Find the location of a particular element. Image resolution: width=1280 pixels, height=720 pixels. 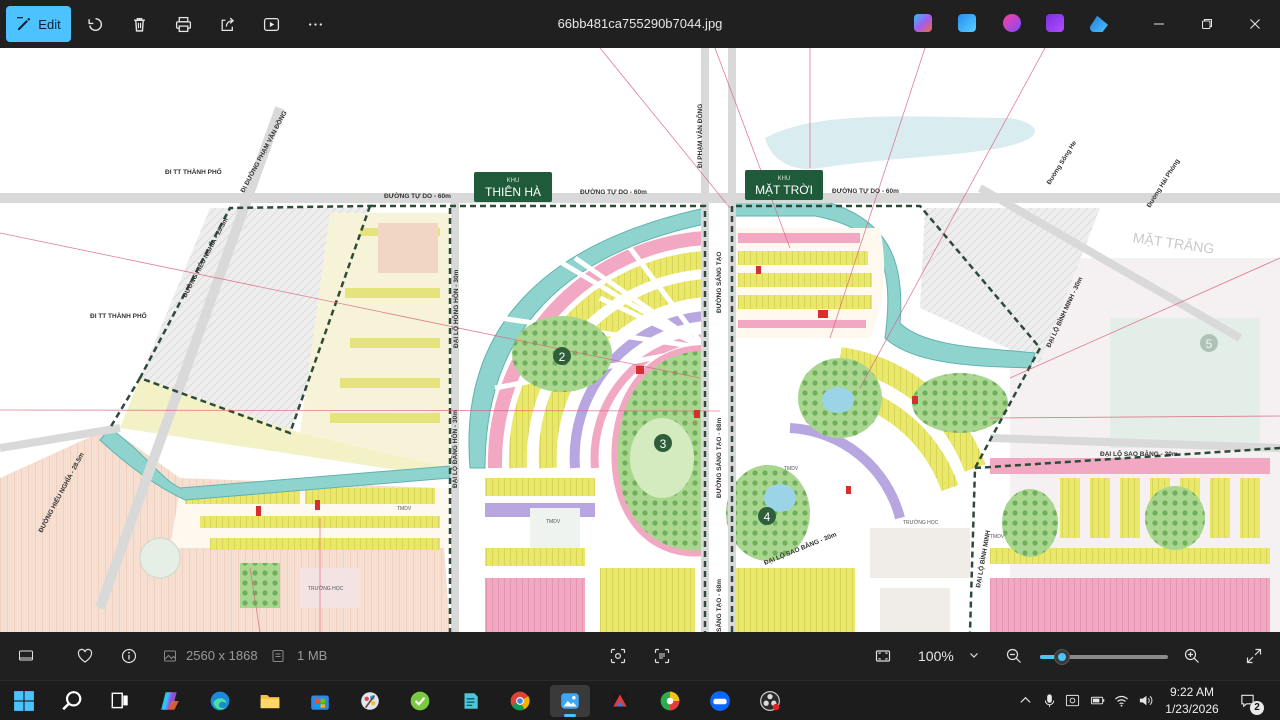

file-size-icon is located at coordinates (278, 656).